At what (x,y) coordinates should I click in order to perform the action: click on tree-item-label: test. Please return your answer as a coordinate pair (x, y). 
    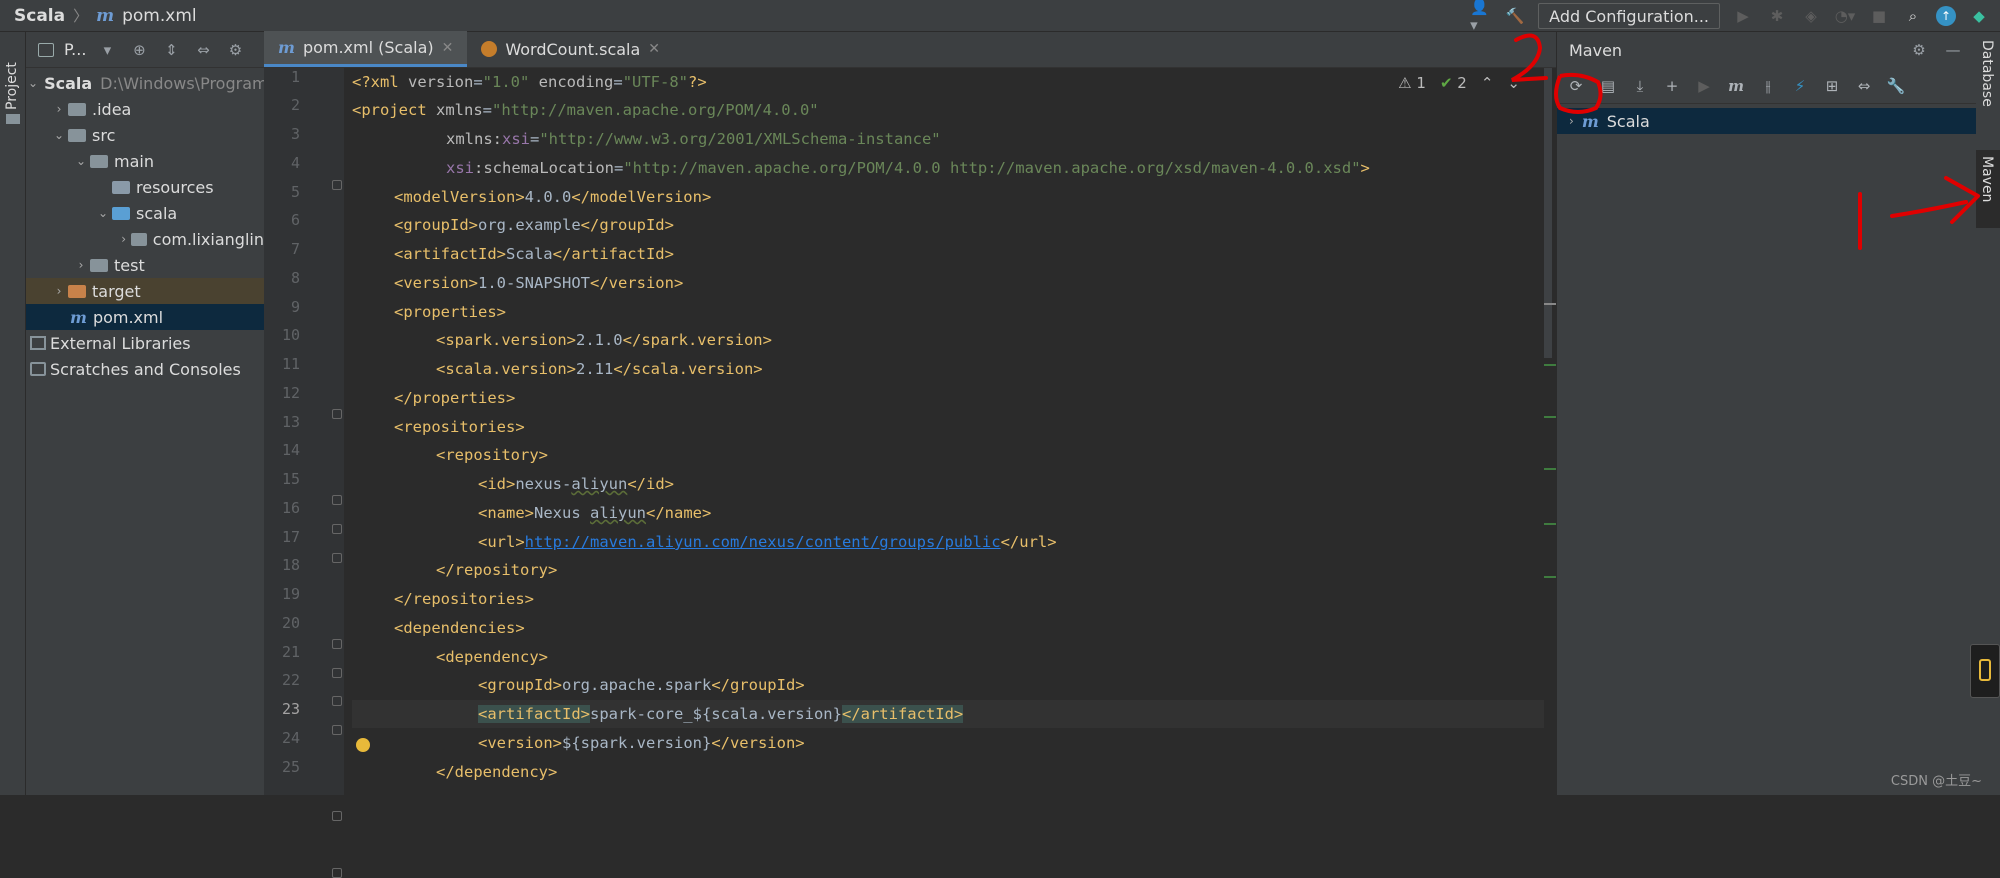
    Looking at the image, I should click on (129, 265).